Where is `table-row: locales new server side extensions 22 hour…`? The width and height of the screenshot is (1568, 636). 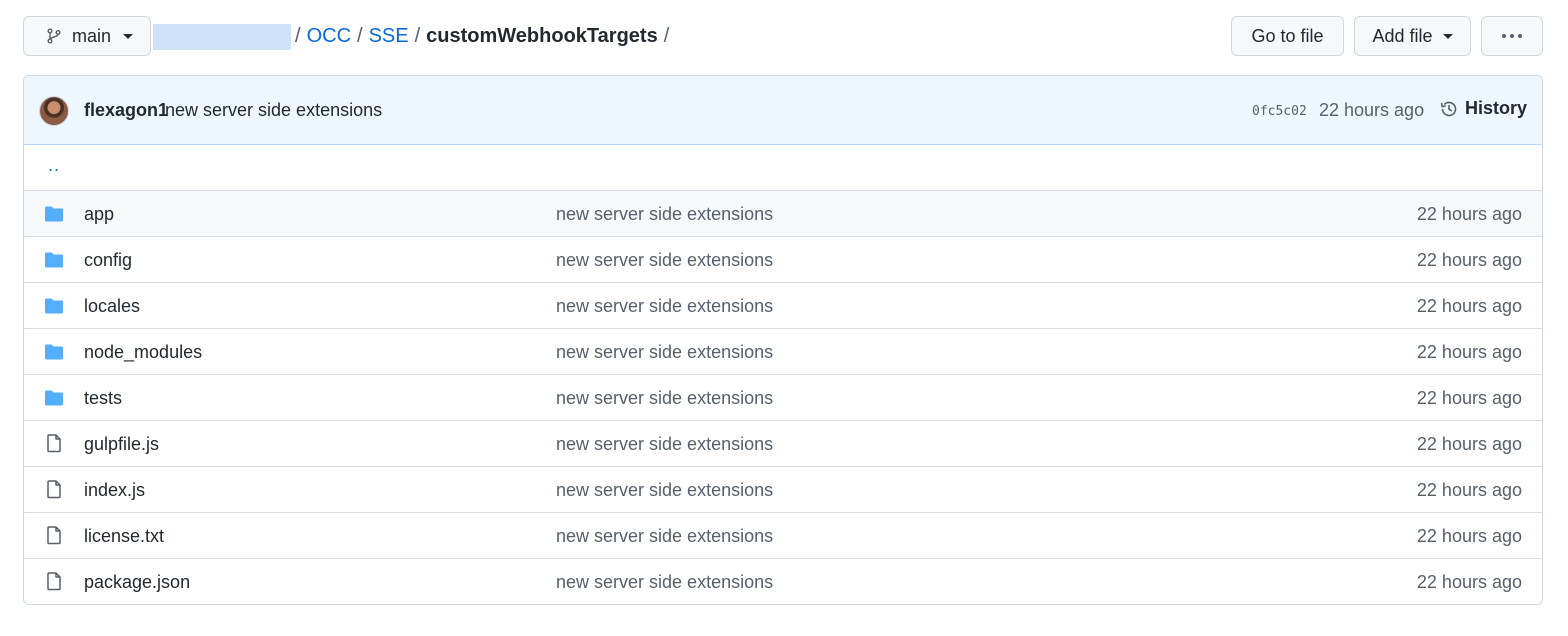 table-row: locales new server side extensions 22 hour… is located at coordinates (783, 305).